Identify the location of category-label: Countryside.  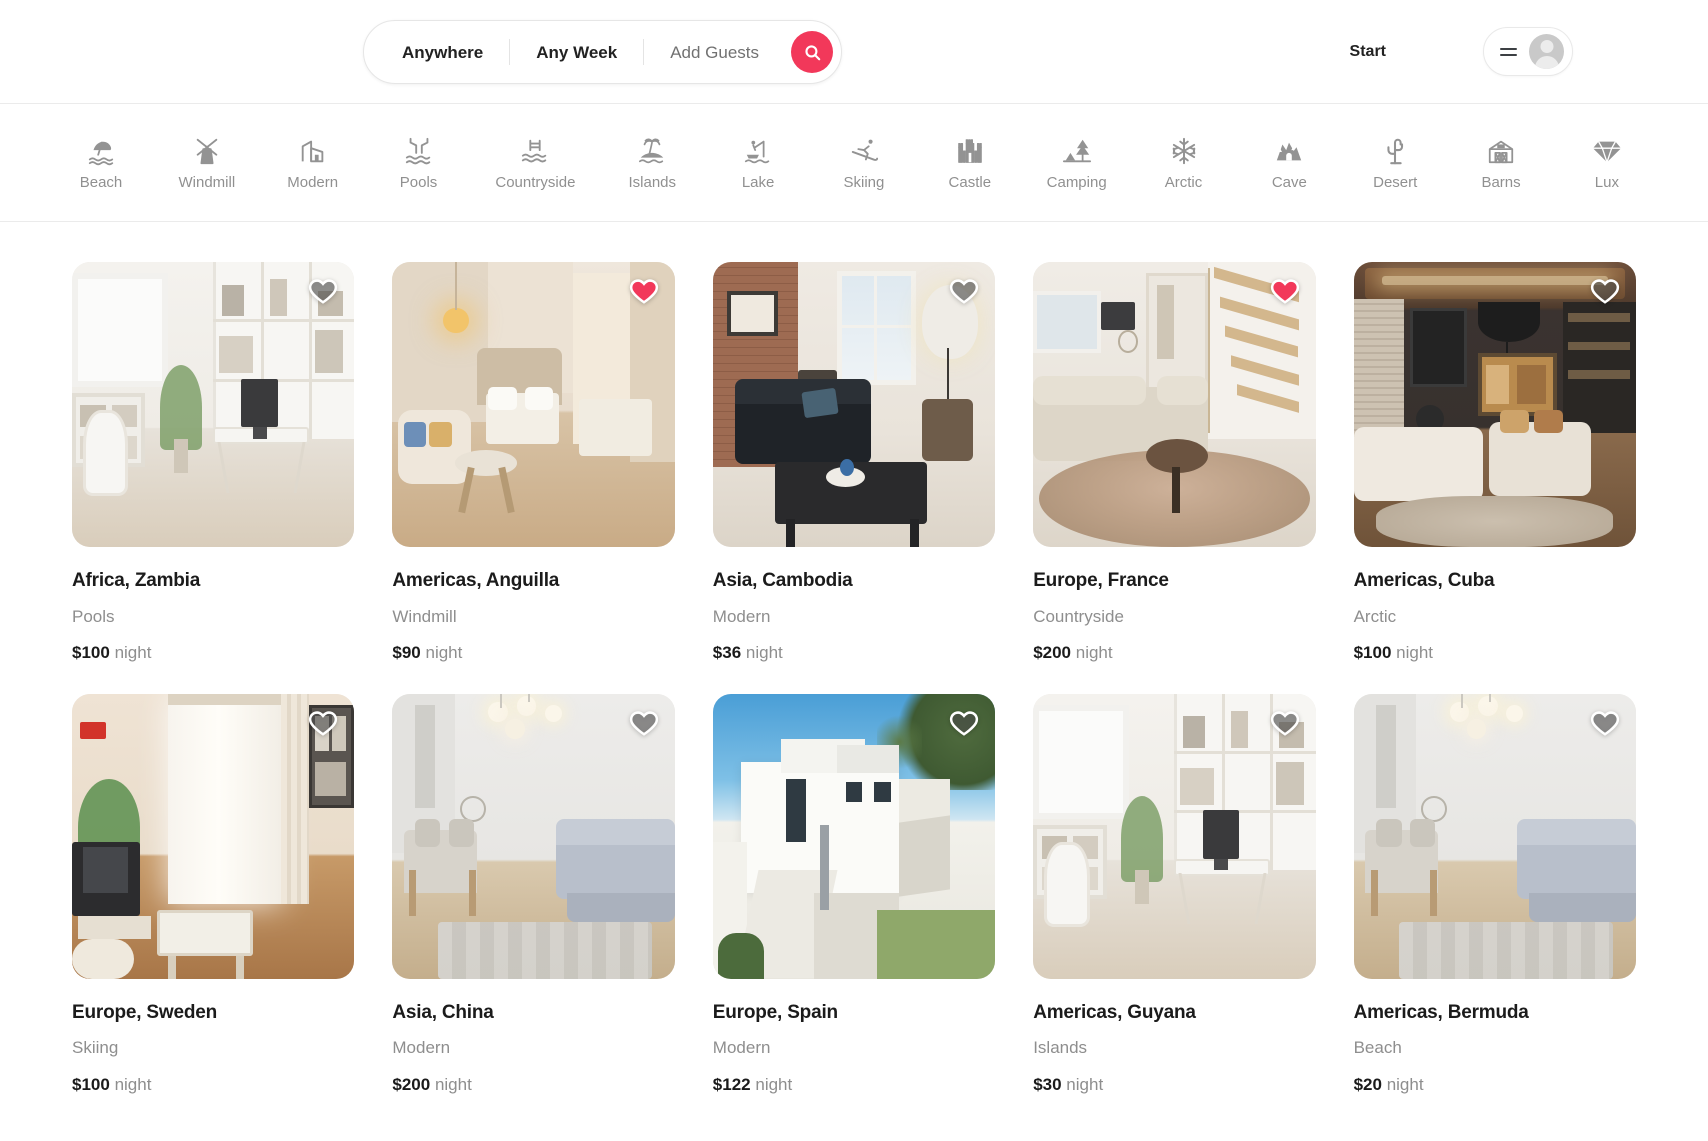
(535, 182).